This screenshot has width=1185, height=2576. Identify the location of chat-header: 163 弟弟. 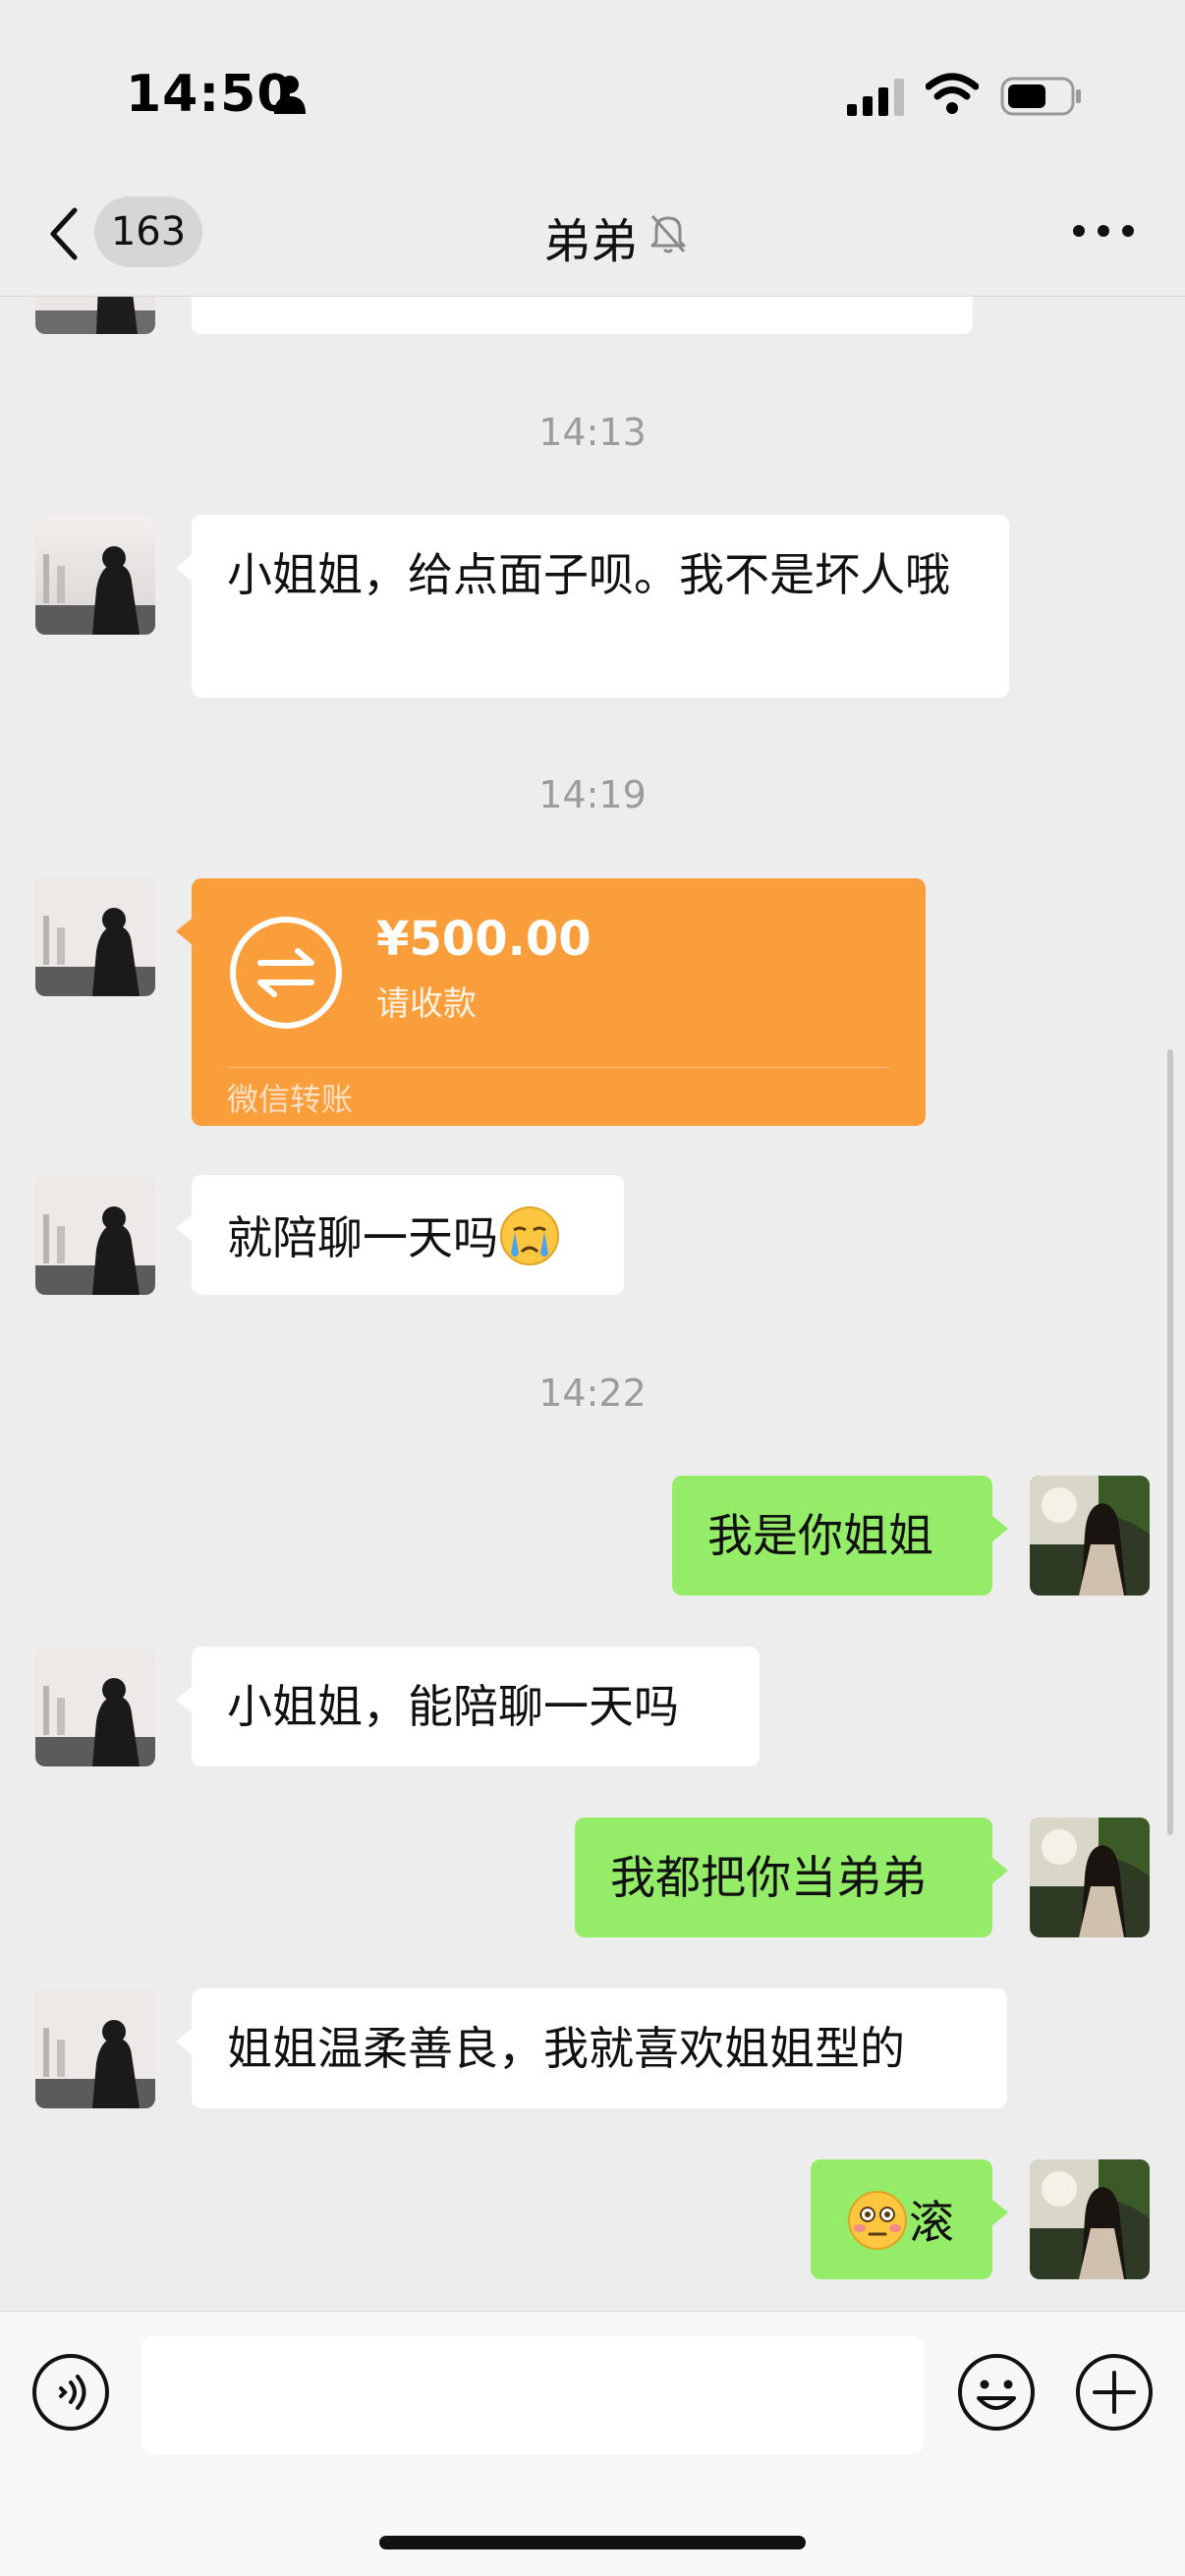
(592, 242).